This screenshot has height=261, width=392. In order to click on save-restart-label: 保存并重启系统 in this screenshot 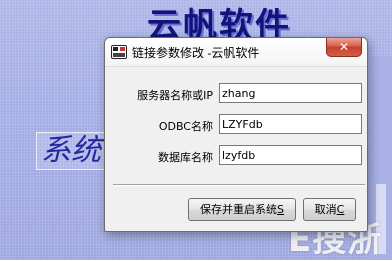, I will do `click(238, 209)`.